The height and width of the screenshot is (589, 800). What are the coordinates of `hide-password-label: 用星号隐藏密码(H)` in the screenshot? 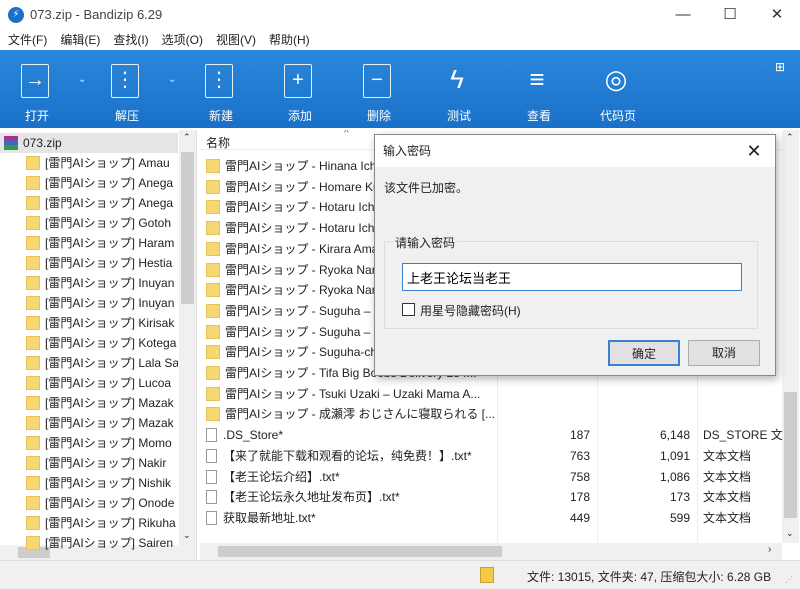 It's located at (470, 310).